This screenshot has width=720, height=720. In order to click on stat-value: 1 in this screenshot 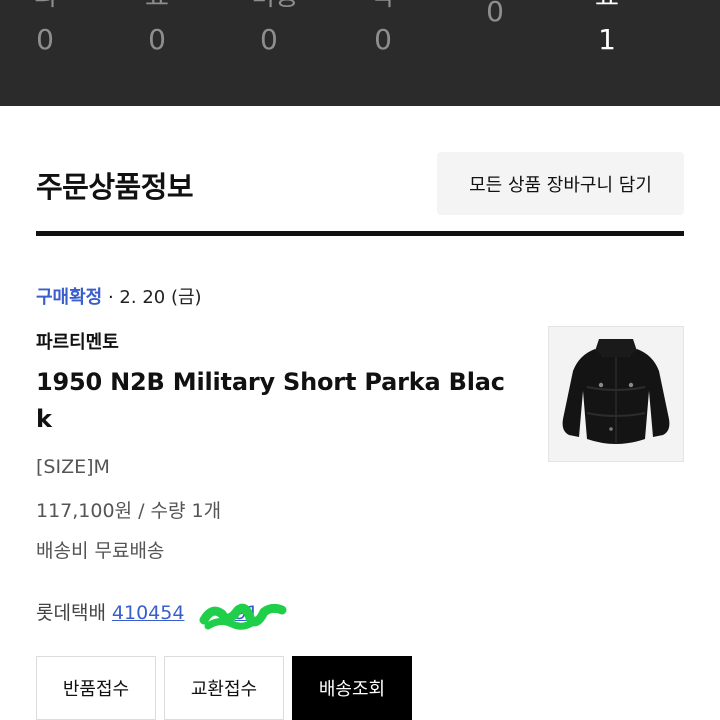, I will do `click(607, 39)`.